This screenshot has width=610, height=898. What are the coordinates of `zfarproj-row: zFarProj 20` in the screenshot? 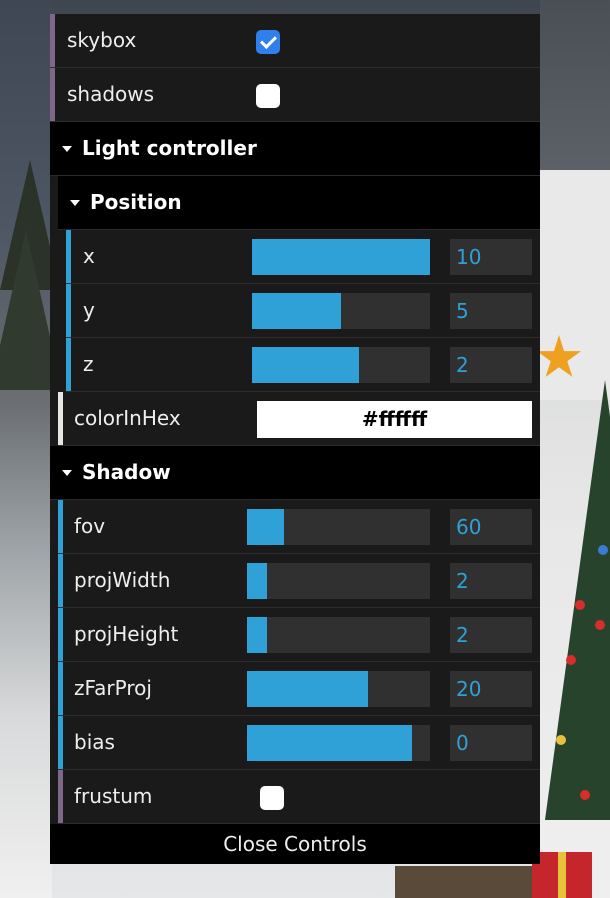 It's located at (299, 689).